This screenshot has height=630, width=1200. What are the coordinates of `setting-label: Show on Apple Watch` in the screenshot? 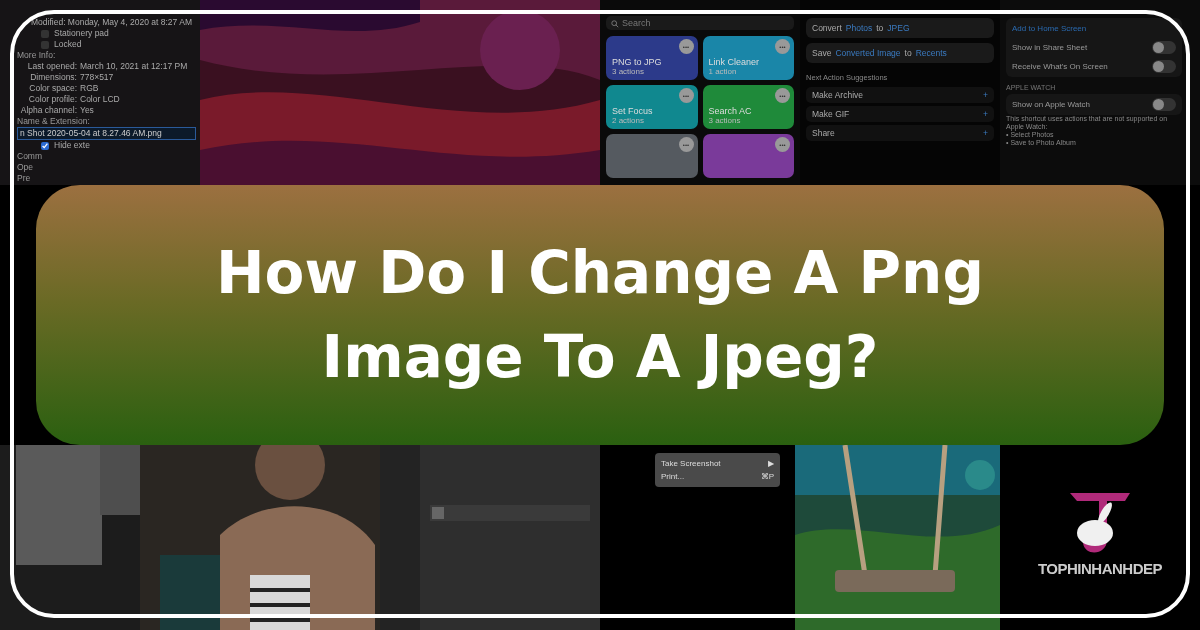 It's located at (1051, 104).